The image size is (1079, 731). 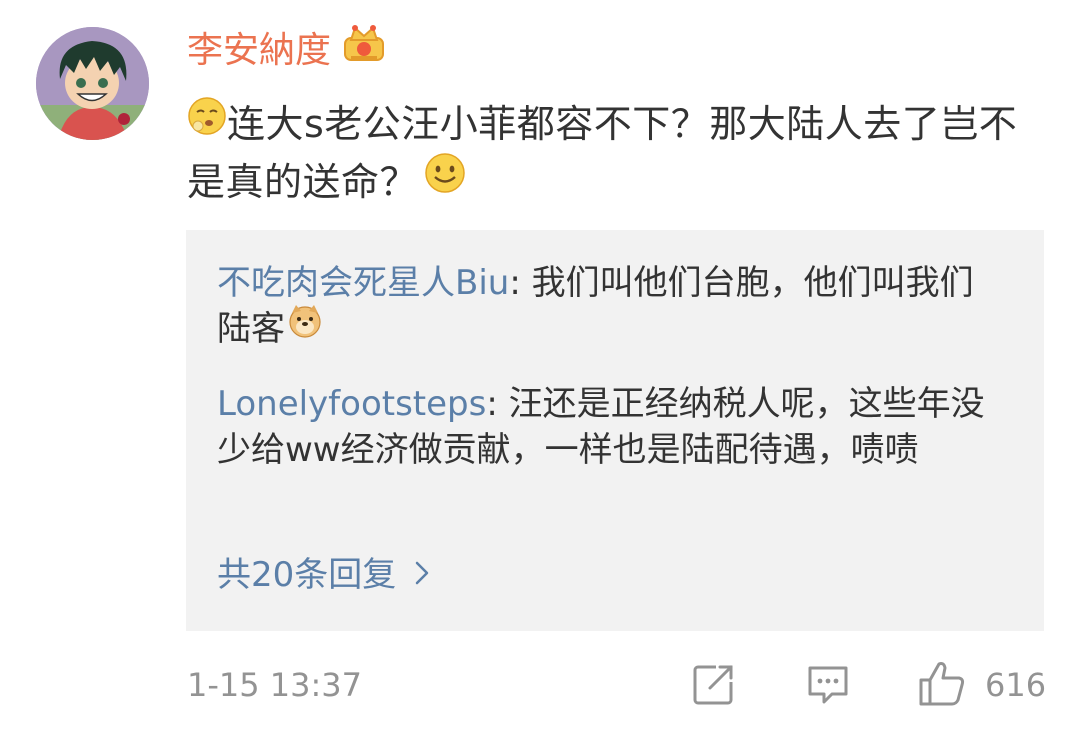 What do you see at coordinates (275, 685) in the screenshot?
I see `comment-time: 1-15 13:37` at bounding box center [275, 685].